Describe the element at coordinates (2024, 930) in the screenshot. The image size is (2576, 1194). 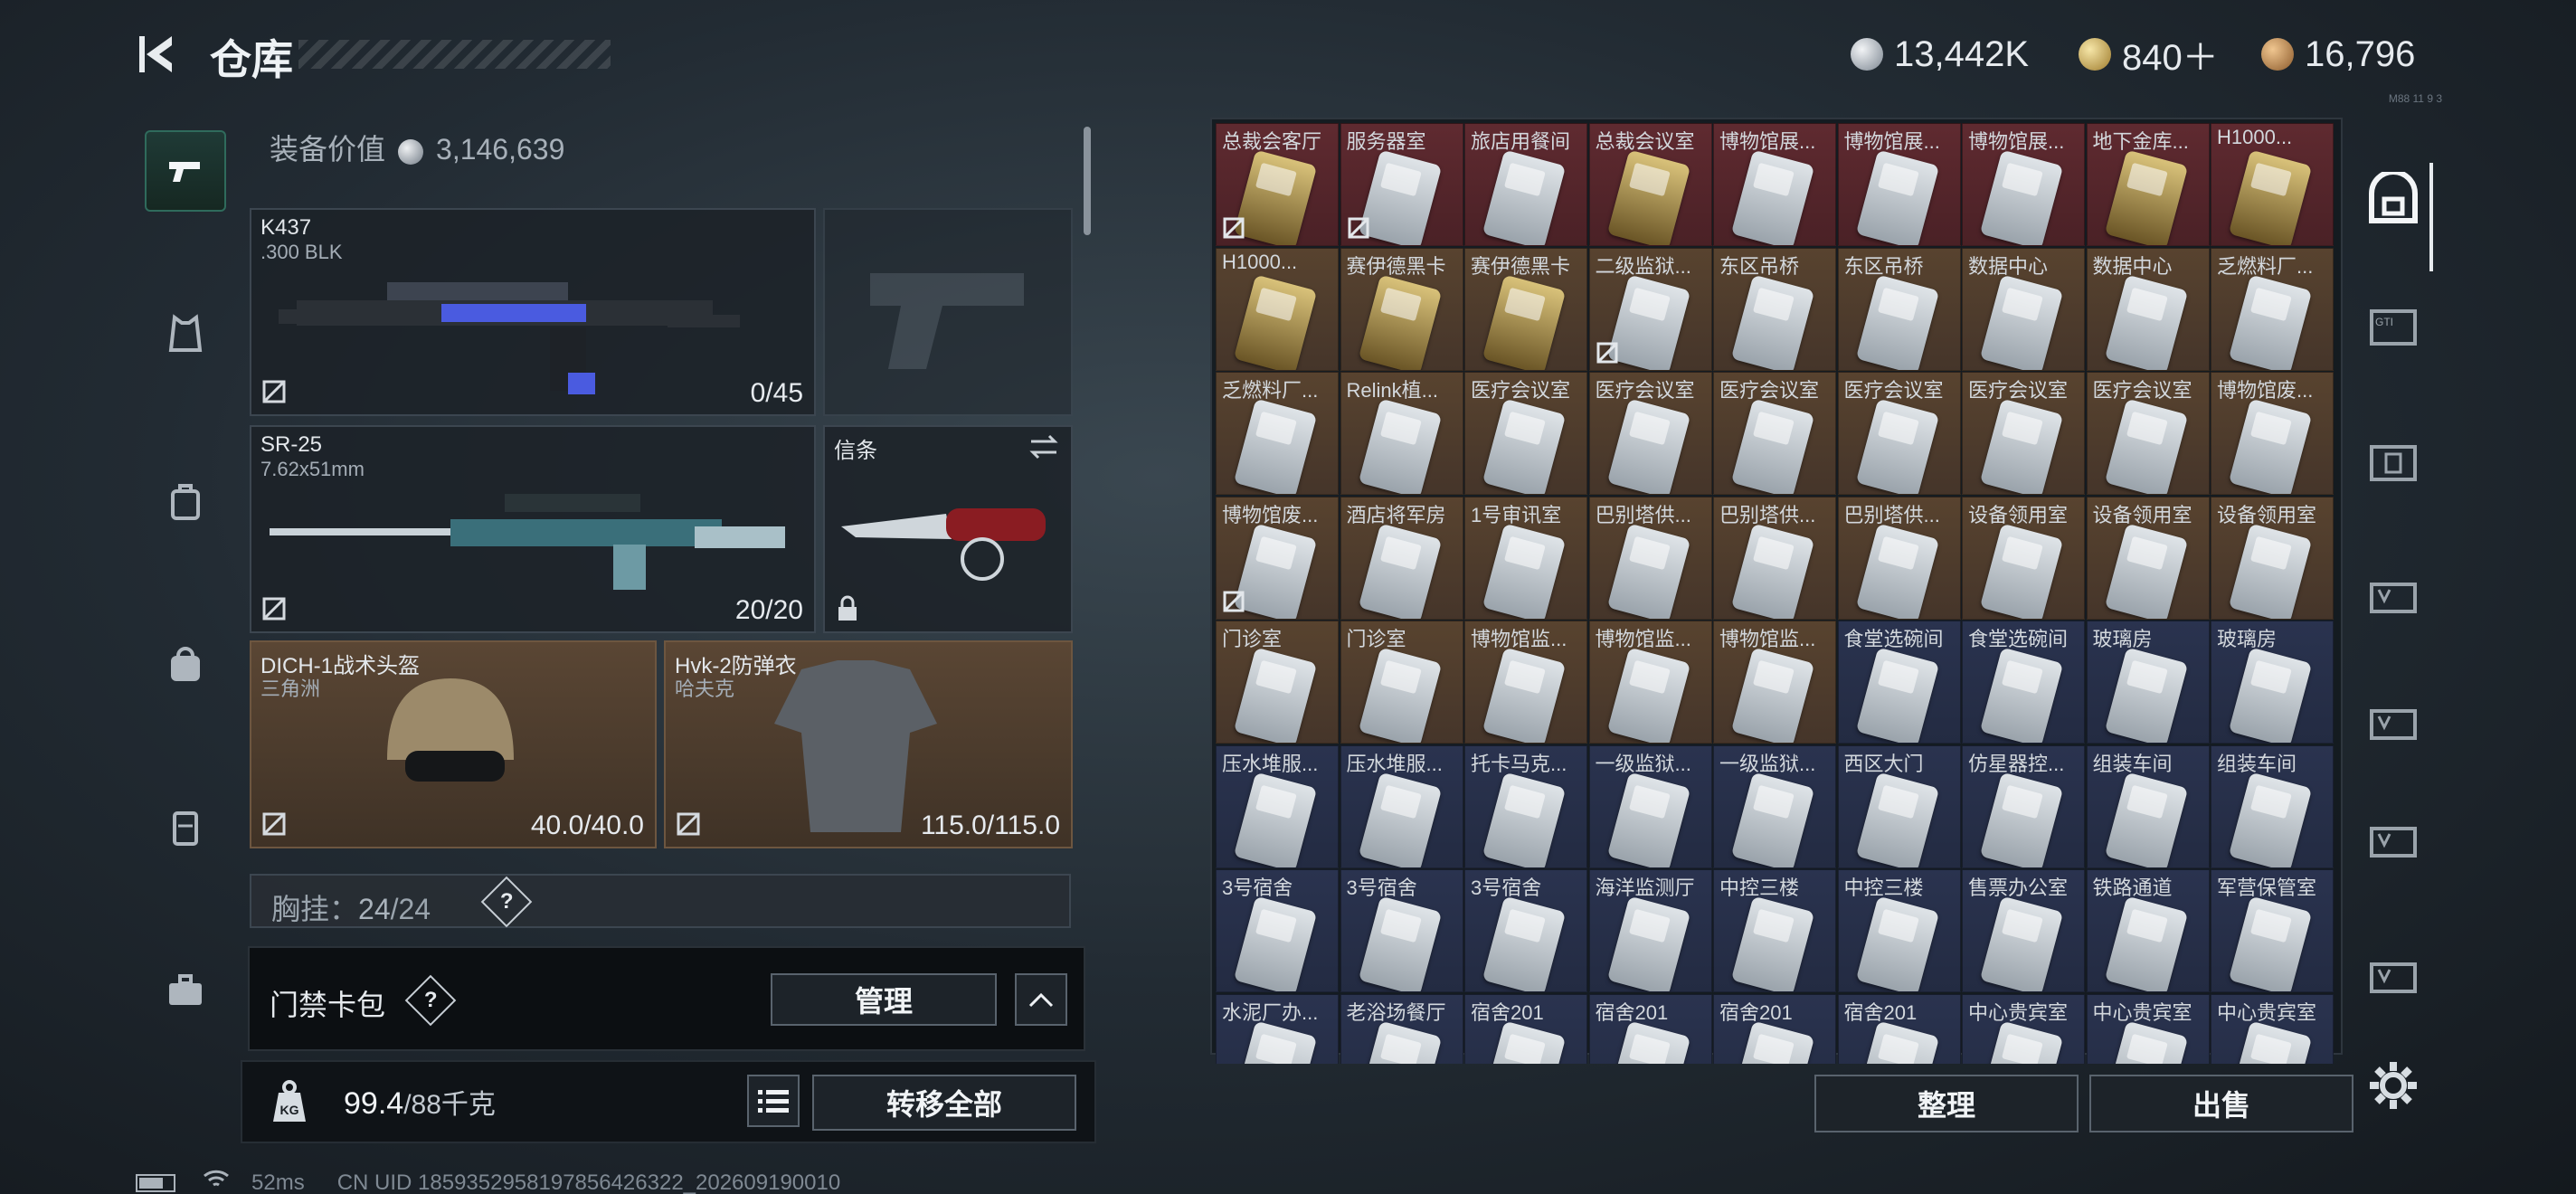
I see `keycard-cell: 售票办公室` at that location.